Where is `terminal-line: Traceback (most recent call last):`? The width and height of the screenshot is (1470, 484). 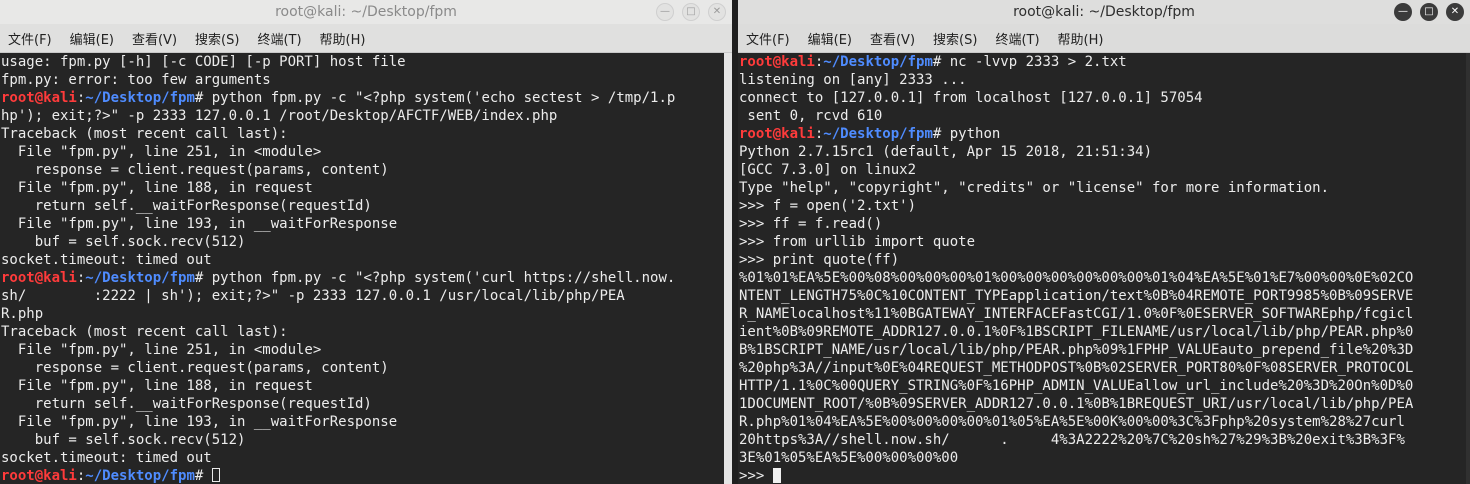
terminal-line: Traceback (most recent call last): is located at coordinates (366, 332).